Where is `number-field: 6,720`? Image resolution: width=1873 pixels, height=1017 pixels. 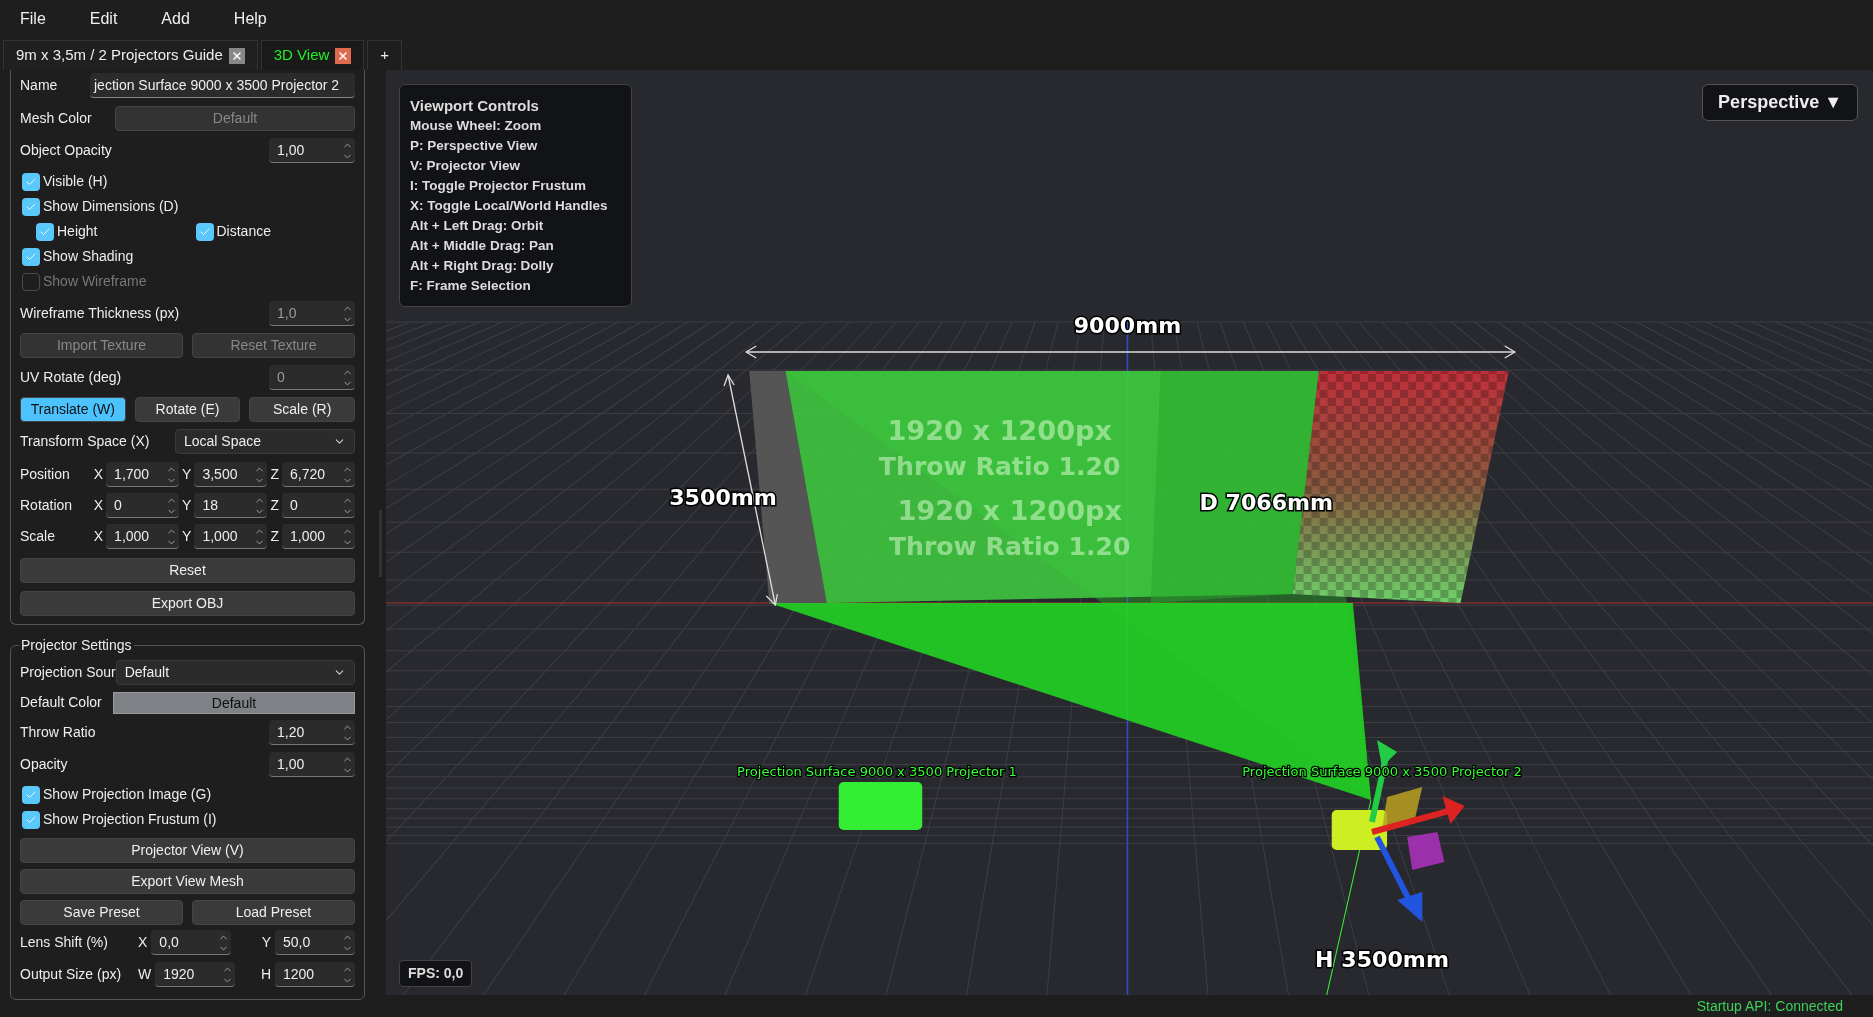 number-field: 6,720 is located at coordinates (318, 474).